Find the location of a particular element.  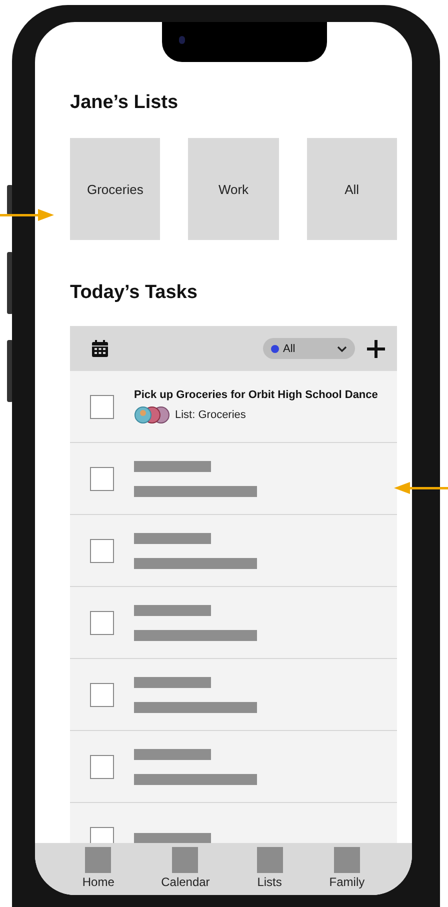

tab-item: Lists is located at coordinates (269, 869).